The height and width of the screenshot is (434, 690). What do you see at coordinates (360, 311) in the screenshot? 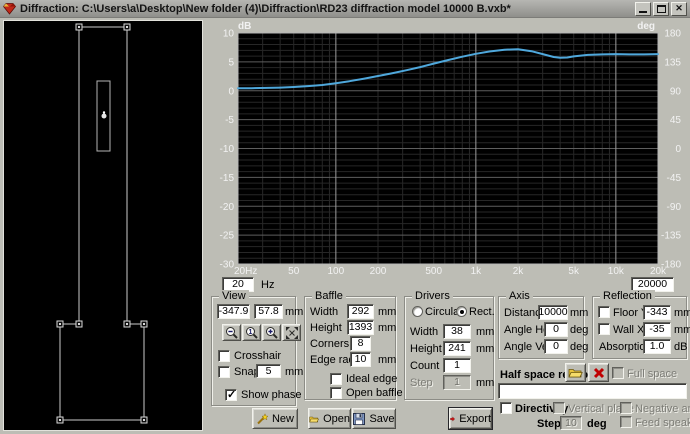
I see `baffle-width-field: 292` at bounding box center [360, 311].